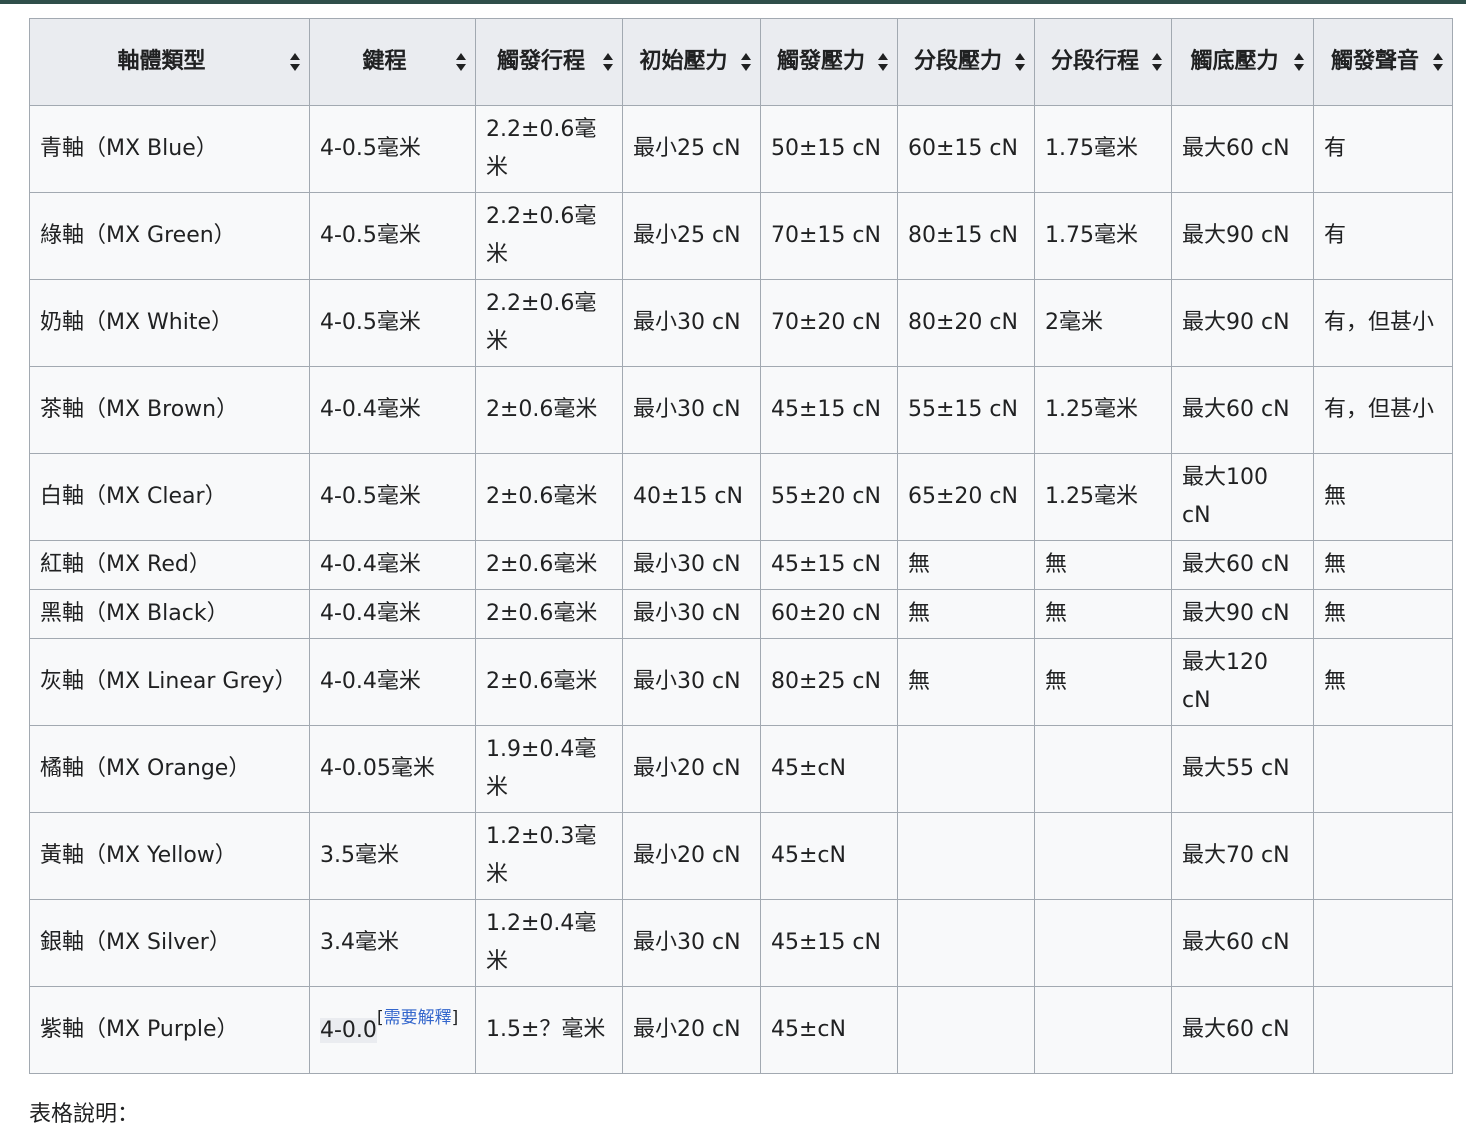 This screenshot has width=1466, height=1130. I want to click on column-header-actuation-force: 觸發壓力, so click(829, 62).